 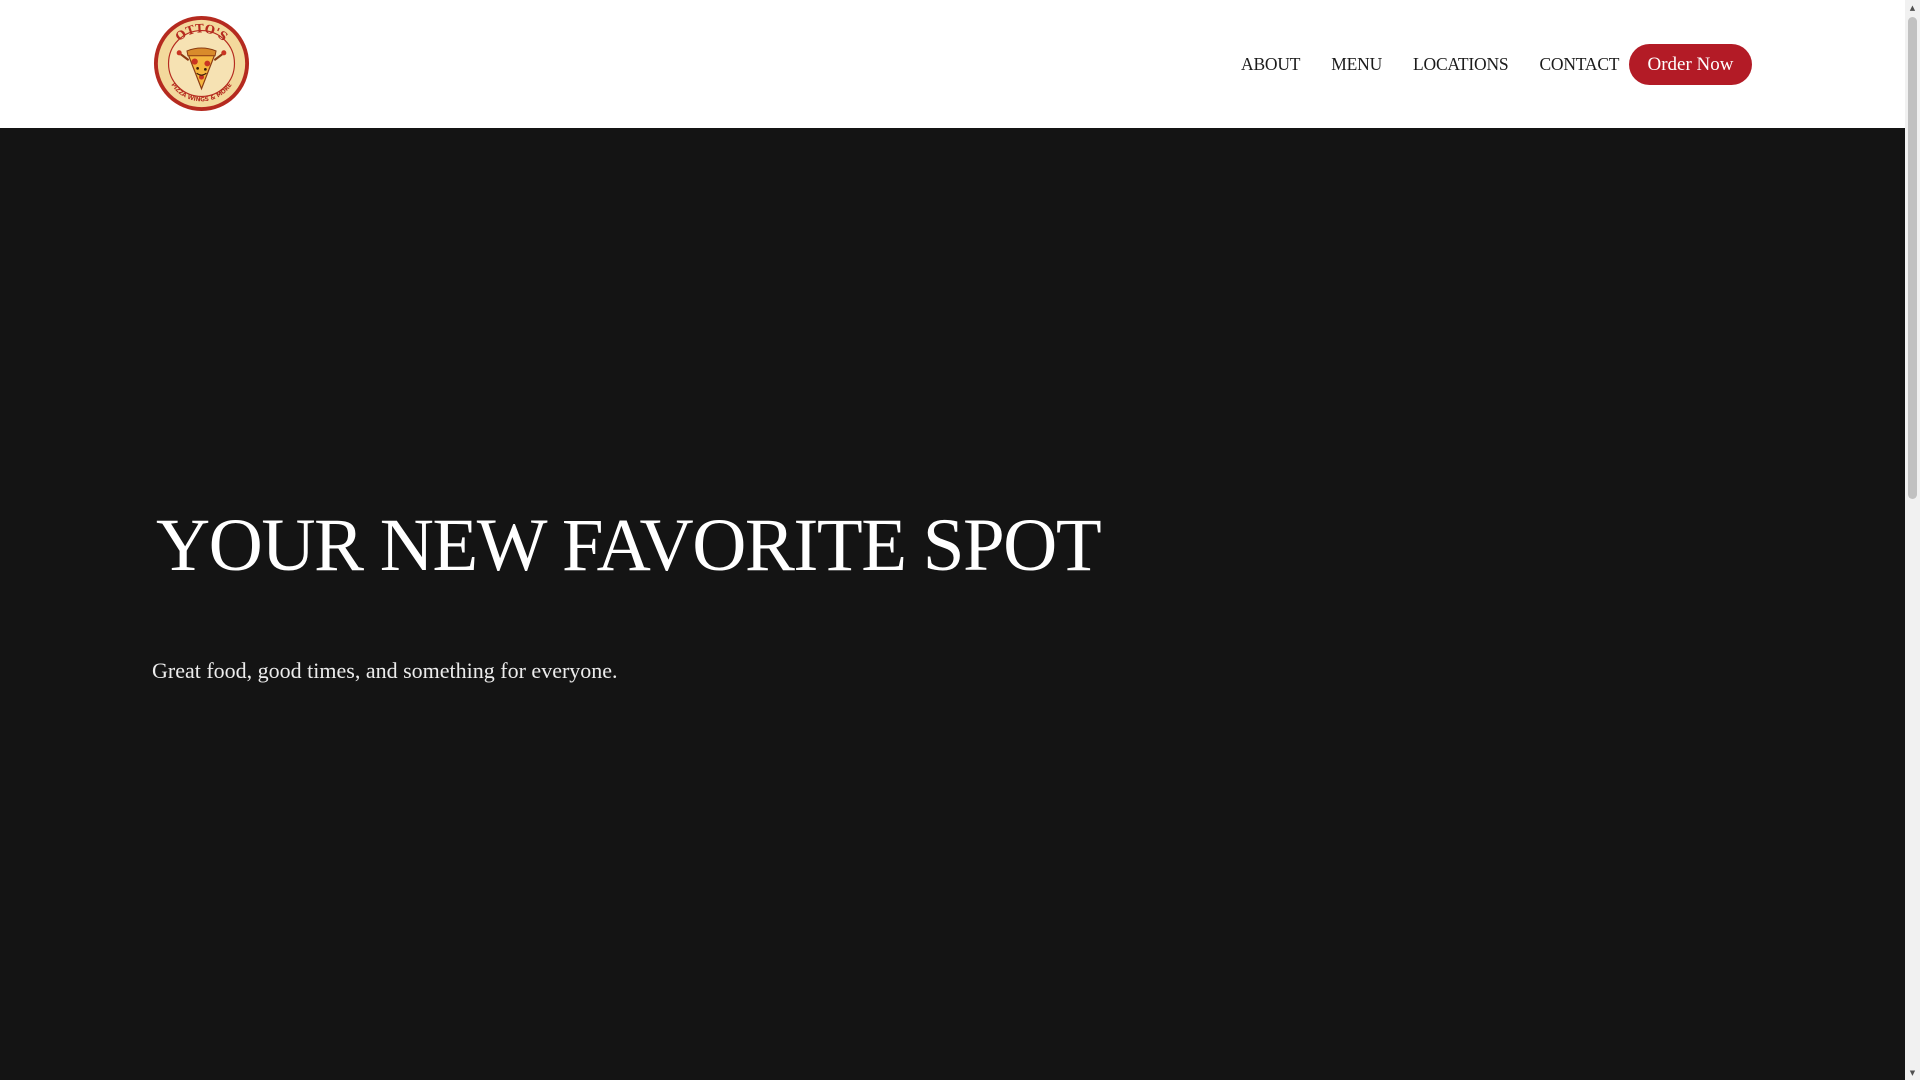 What do you see at coordinates (1912, 540) in the screenshot?
I see `page-scrollbar: ▲ ▼` at bounding box center [1912, 540].